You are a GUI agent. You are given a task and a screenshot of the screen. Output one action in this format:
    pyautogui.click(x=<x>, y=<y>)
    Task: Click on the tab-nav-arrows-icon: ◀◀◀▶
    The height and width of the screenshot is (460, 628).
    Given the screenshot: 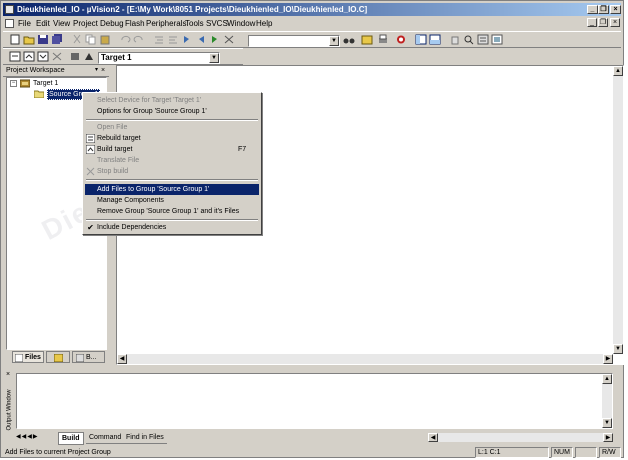 What is the action you would take?
    pyautogui.click(x=35, y=438)
    